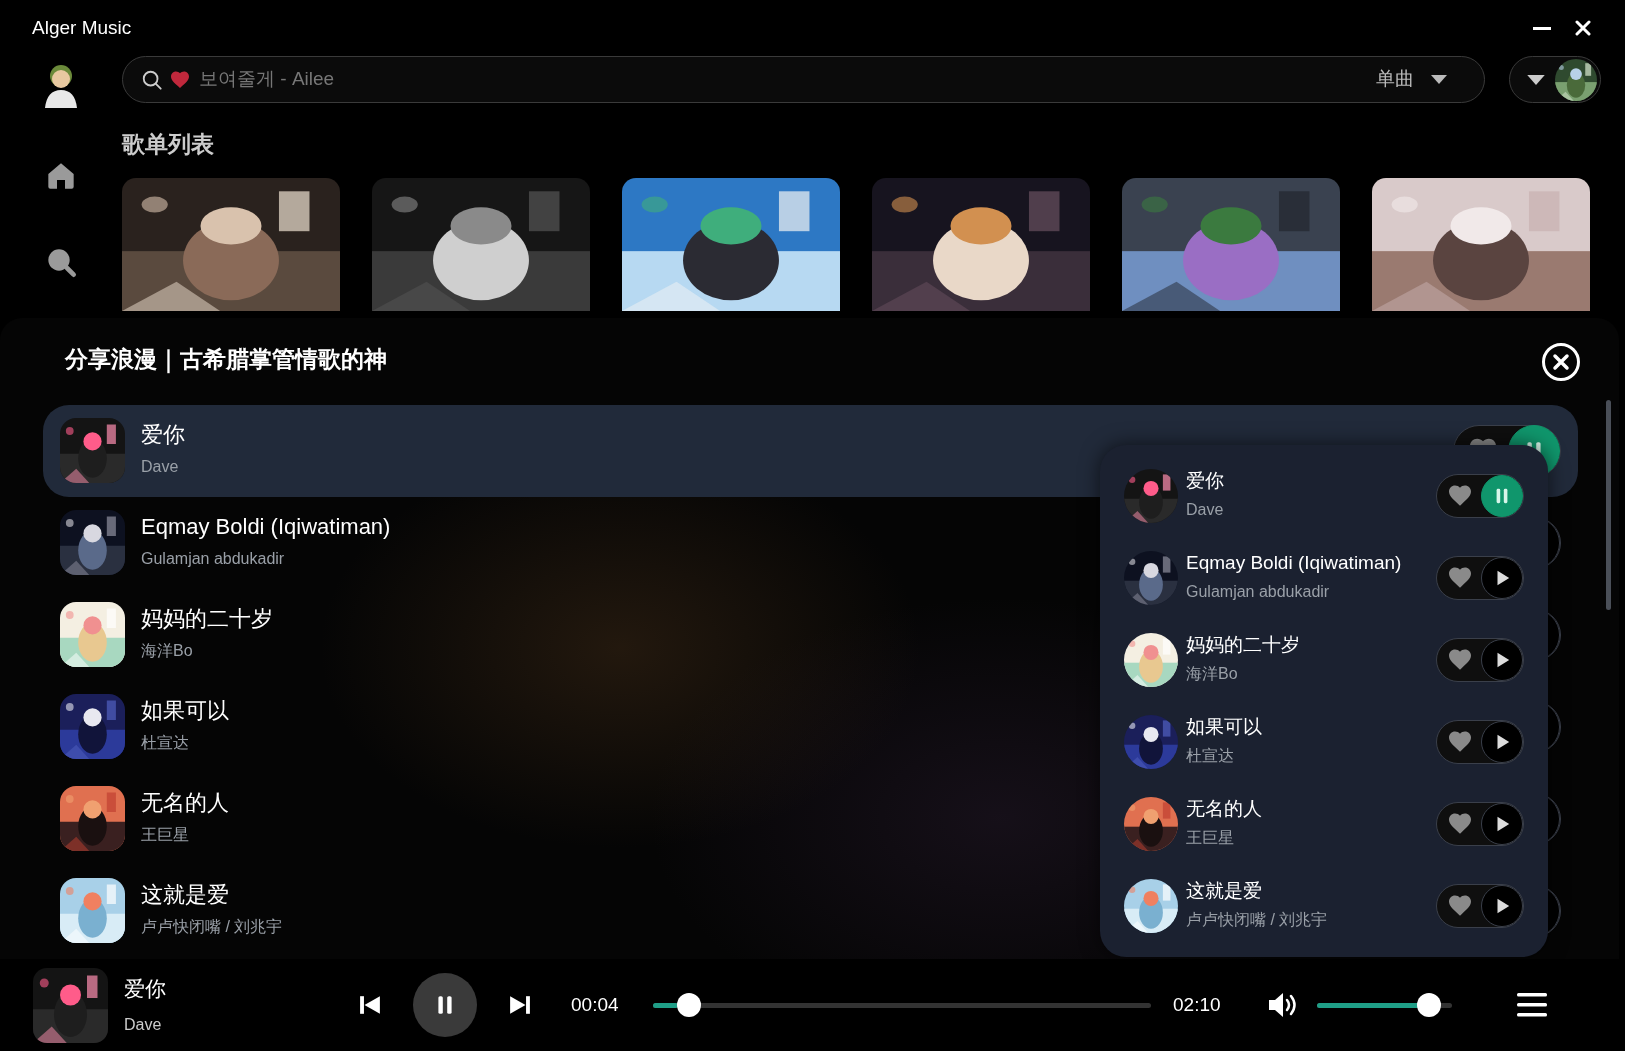 The height and width of the screenshot is (1051, 1625). What do you see at coordinates (1428, 1005) in the screenshot?
I see `volume-slider-handle` at bounding box center [1428, 1005].